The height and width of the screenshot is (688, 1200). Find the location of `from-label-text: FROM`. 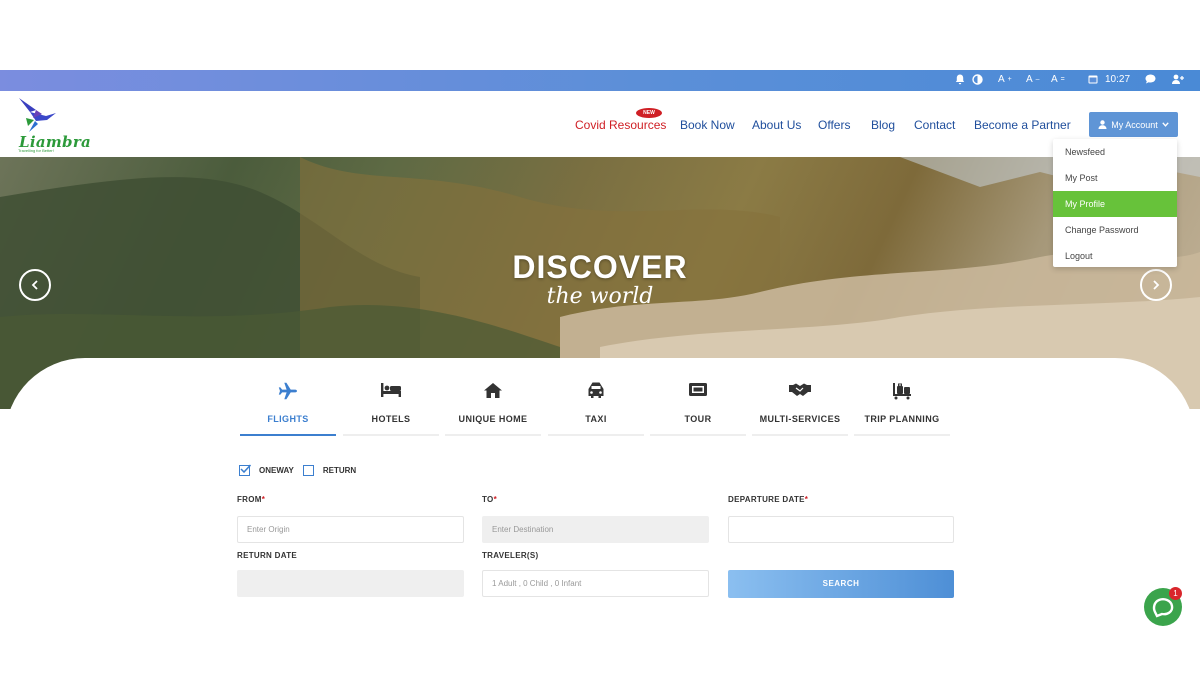

from-label-text: FROM is located at coordinates (249, 499).